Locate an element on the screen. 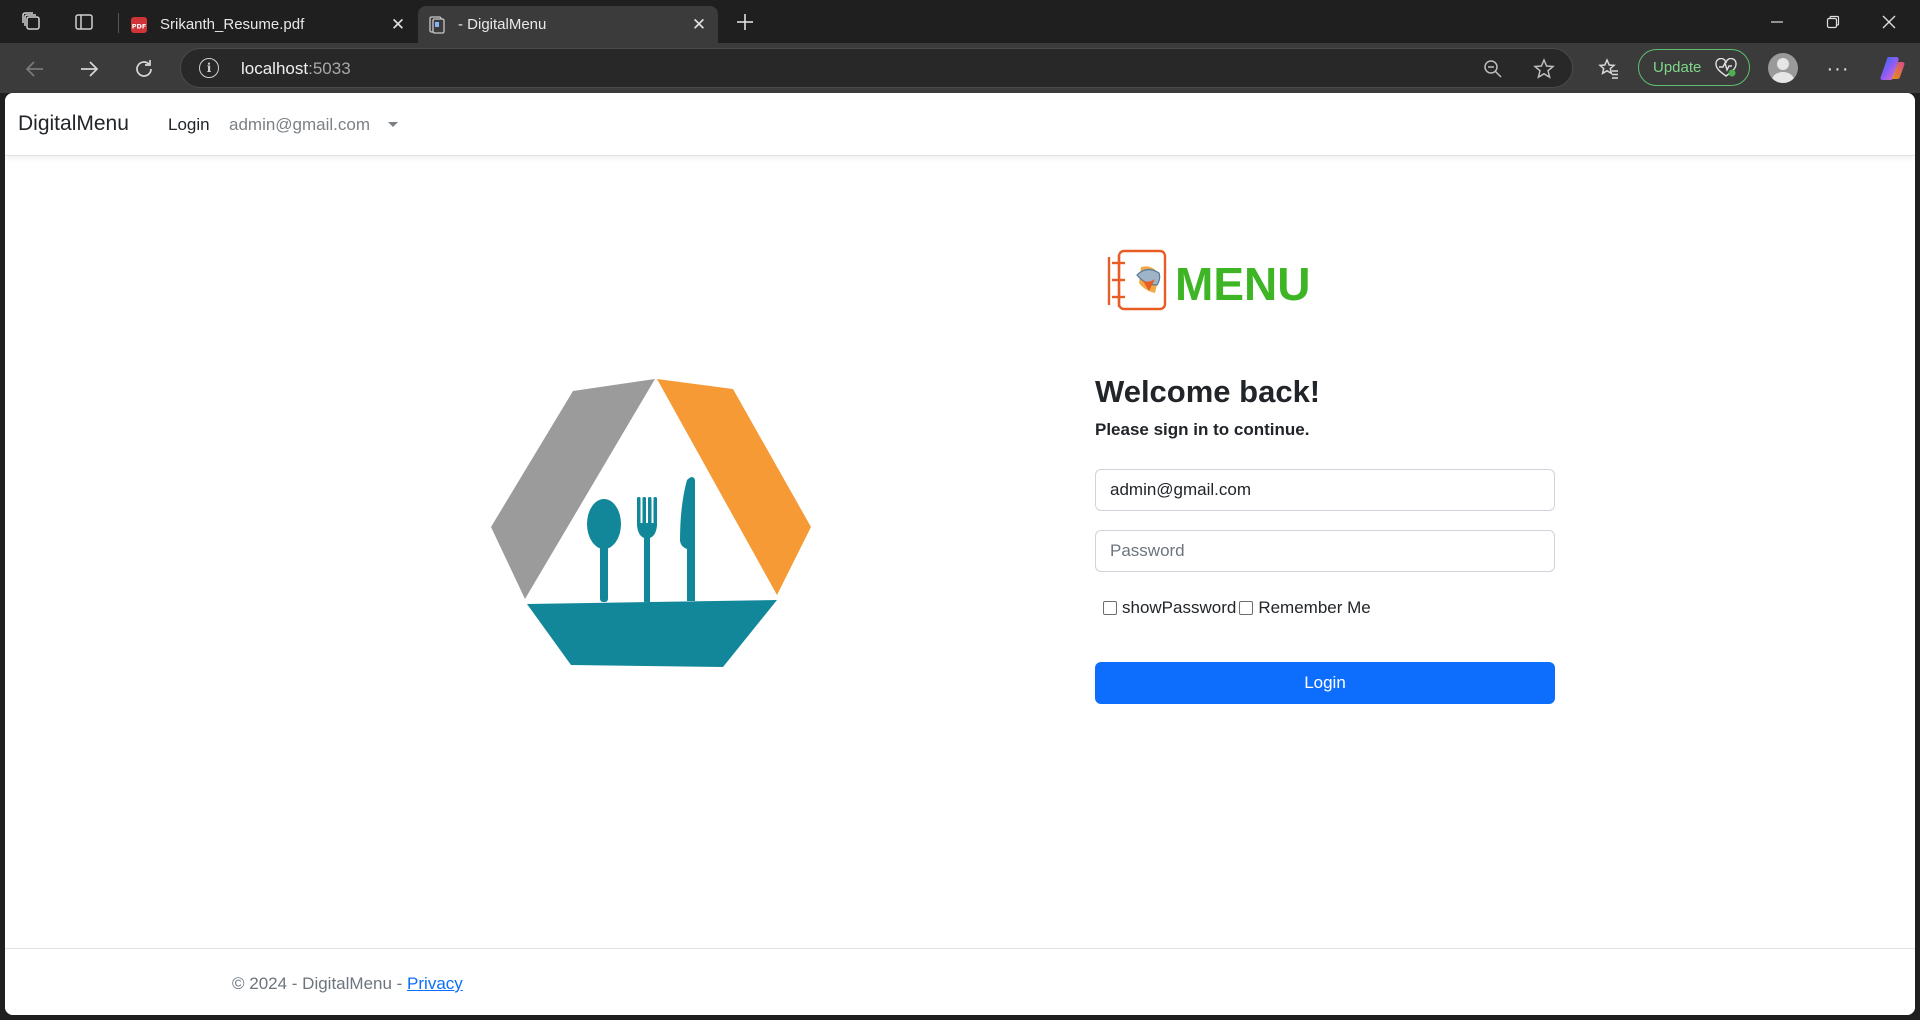 The height and width of the screenshot is (1020, 1920). cutlery-icon is located at coordinates (641, 539).